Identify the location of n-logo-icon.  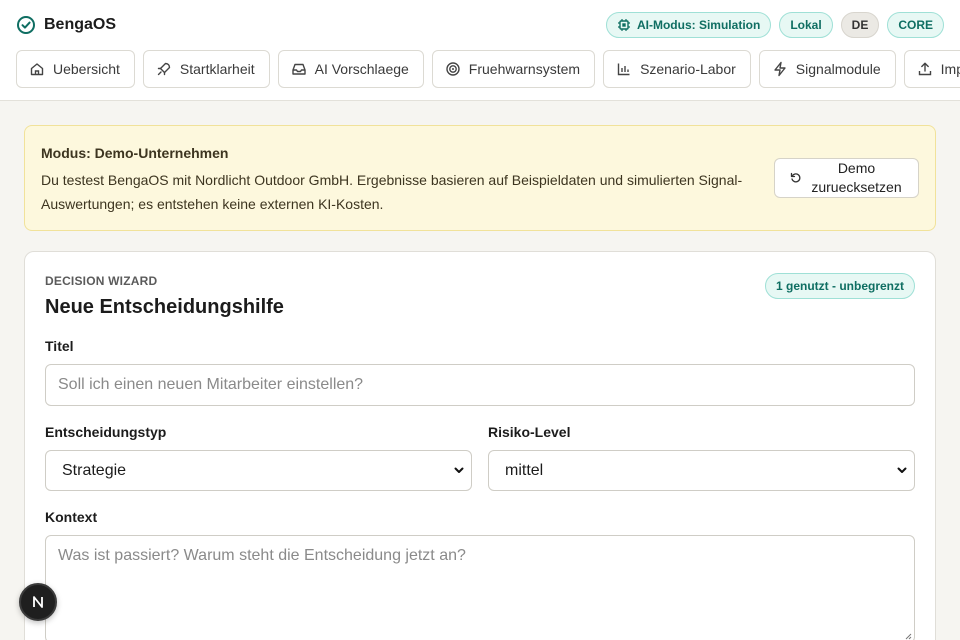
(38, 602).